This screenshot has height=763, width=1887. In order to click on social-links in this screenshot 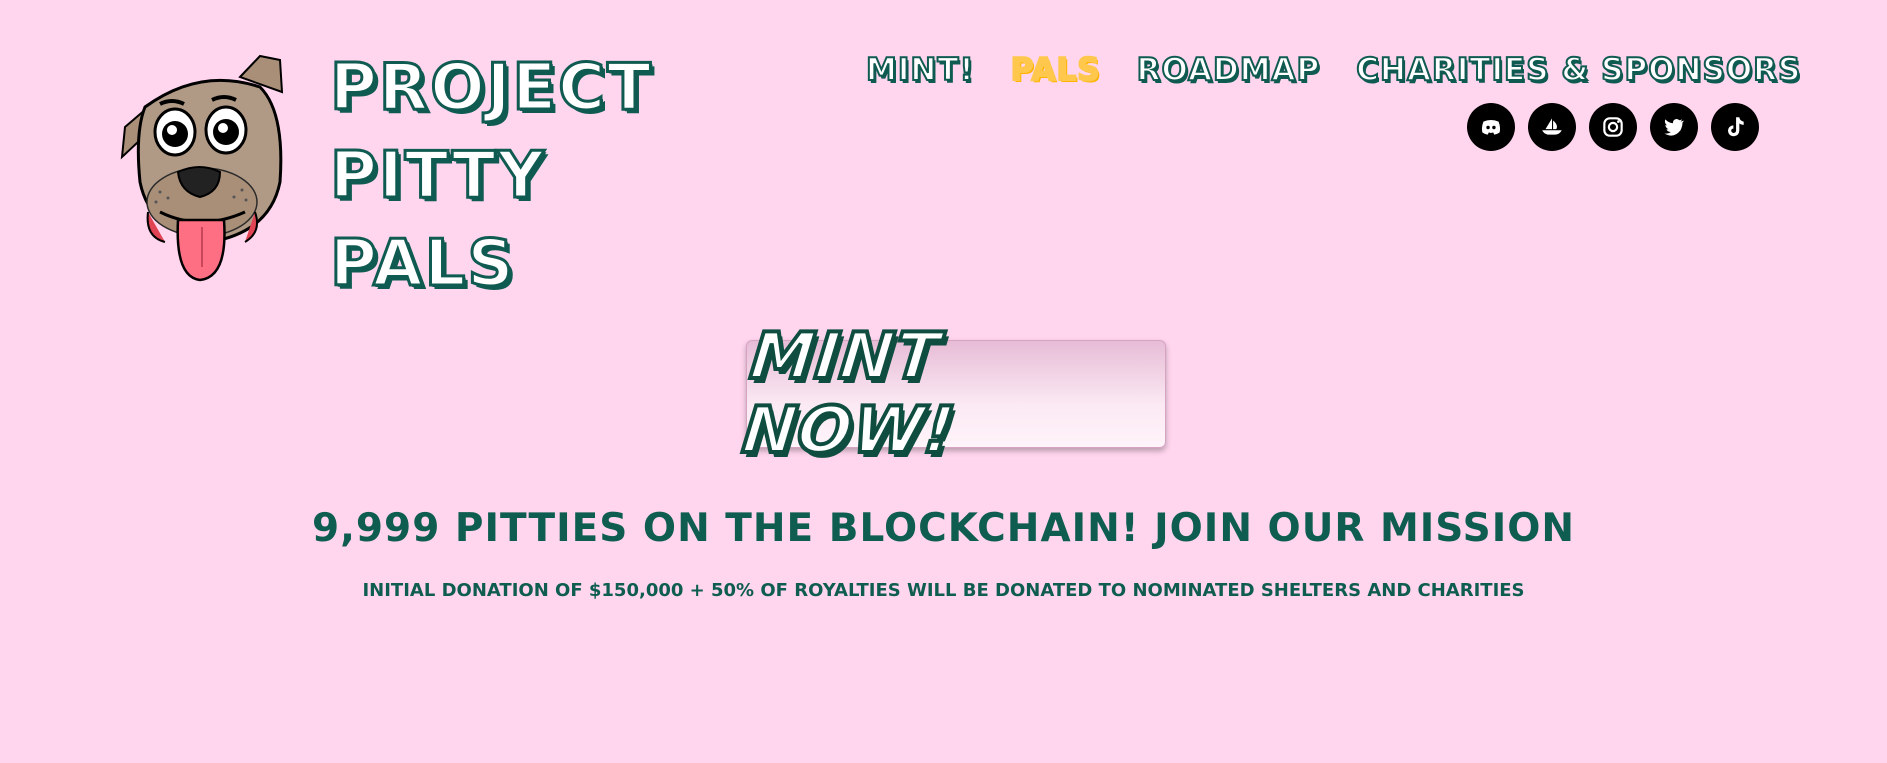, I will do `click(1613, 127)`.